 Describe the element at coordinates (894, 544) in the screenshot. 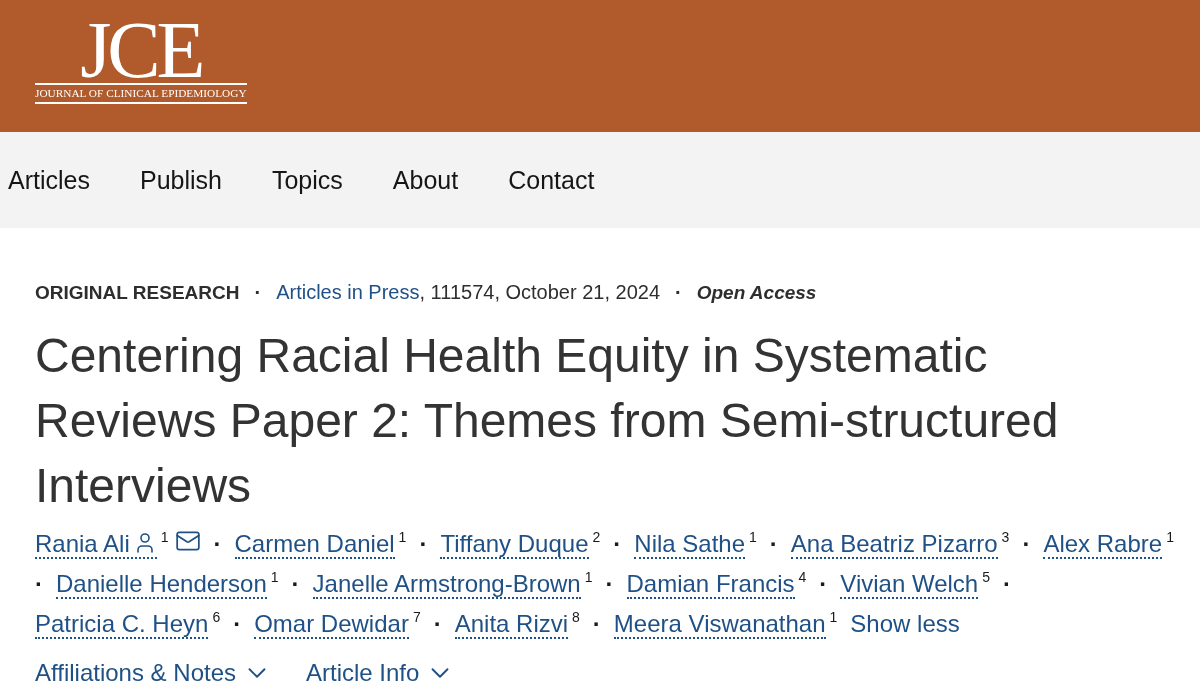

I see `author-link: Ana Beatriz Pizarro` at that location.